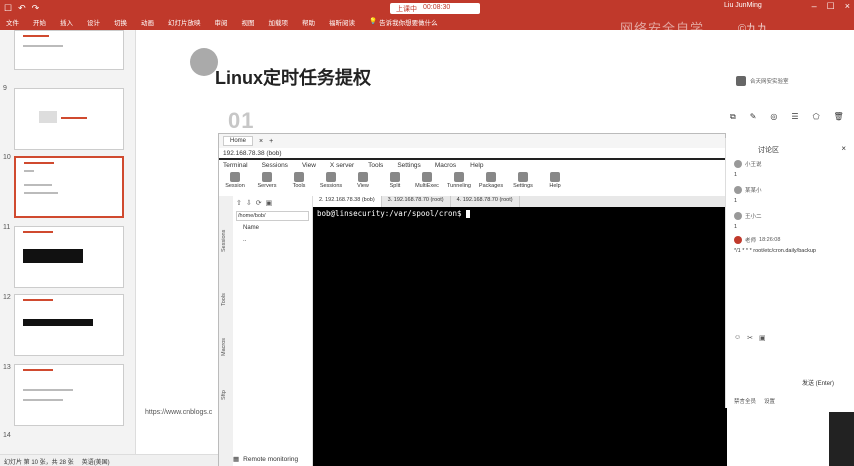 This screenshot has height=466, width=854. I want to click on session-button: Session, so click(235, 184).